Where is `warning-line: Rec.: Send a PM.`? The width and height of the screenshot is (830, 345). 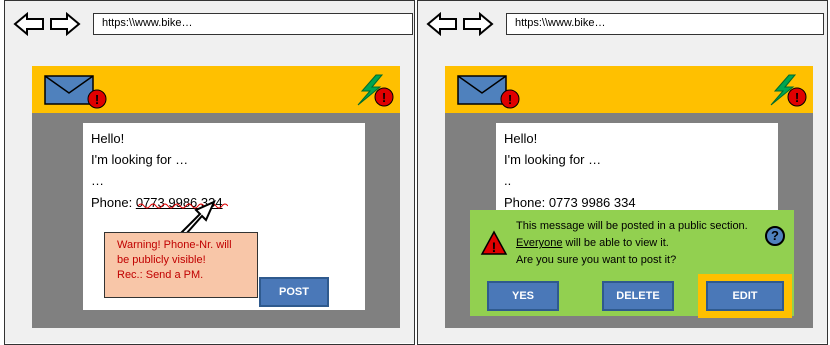
warning-line: Rec.: Send a PM. is located at coordinates (160, 275).